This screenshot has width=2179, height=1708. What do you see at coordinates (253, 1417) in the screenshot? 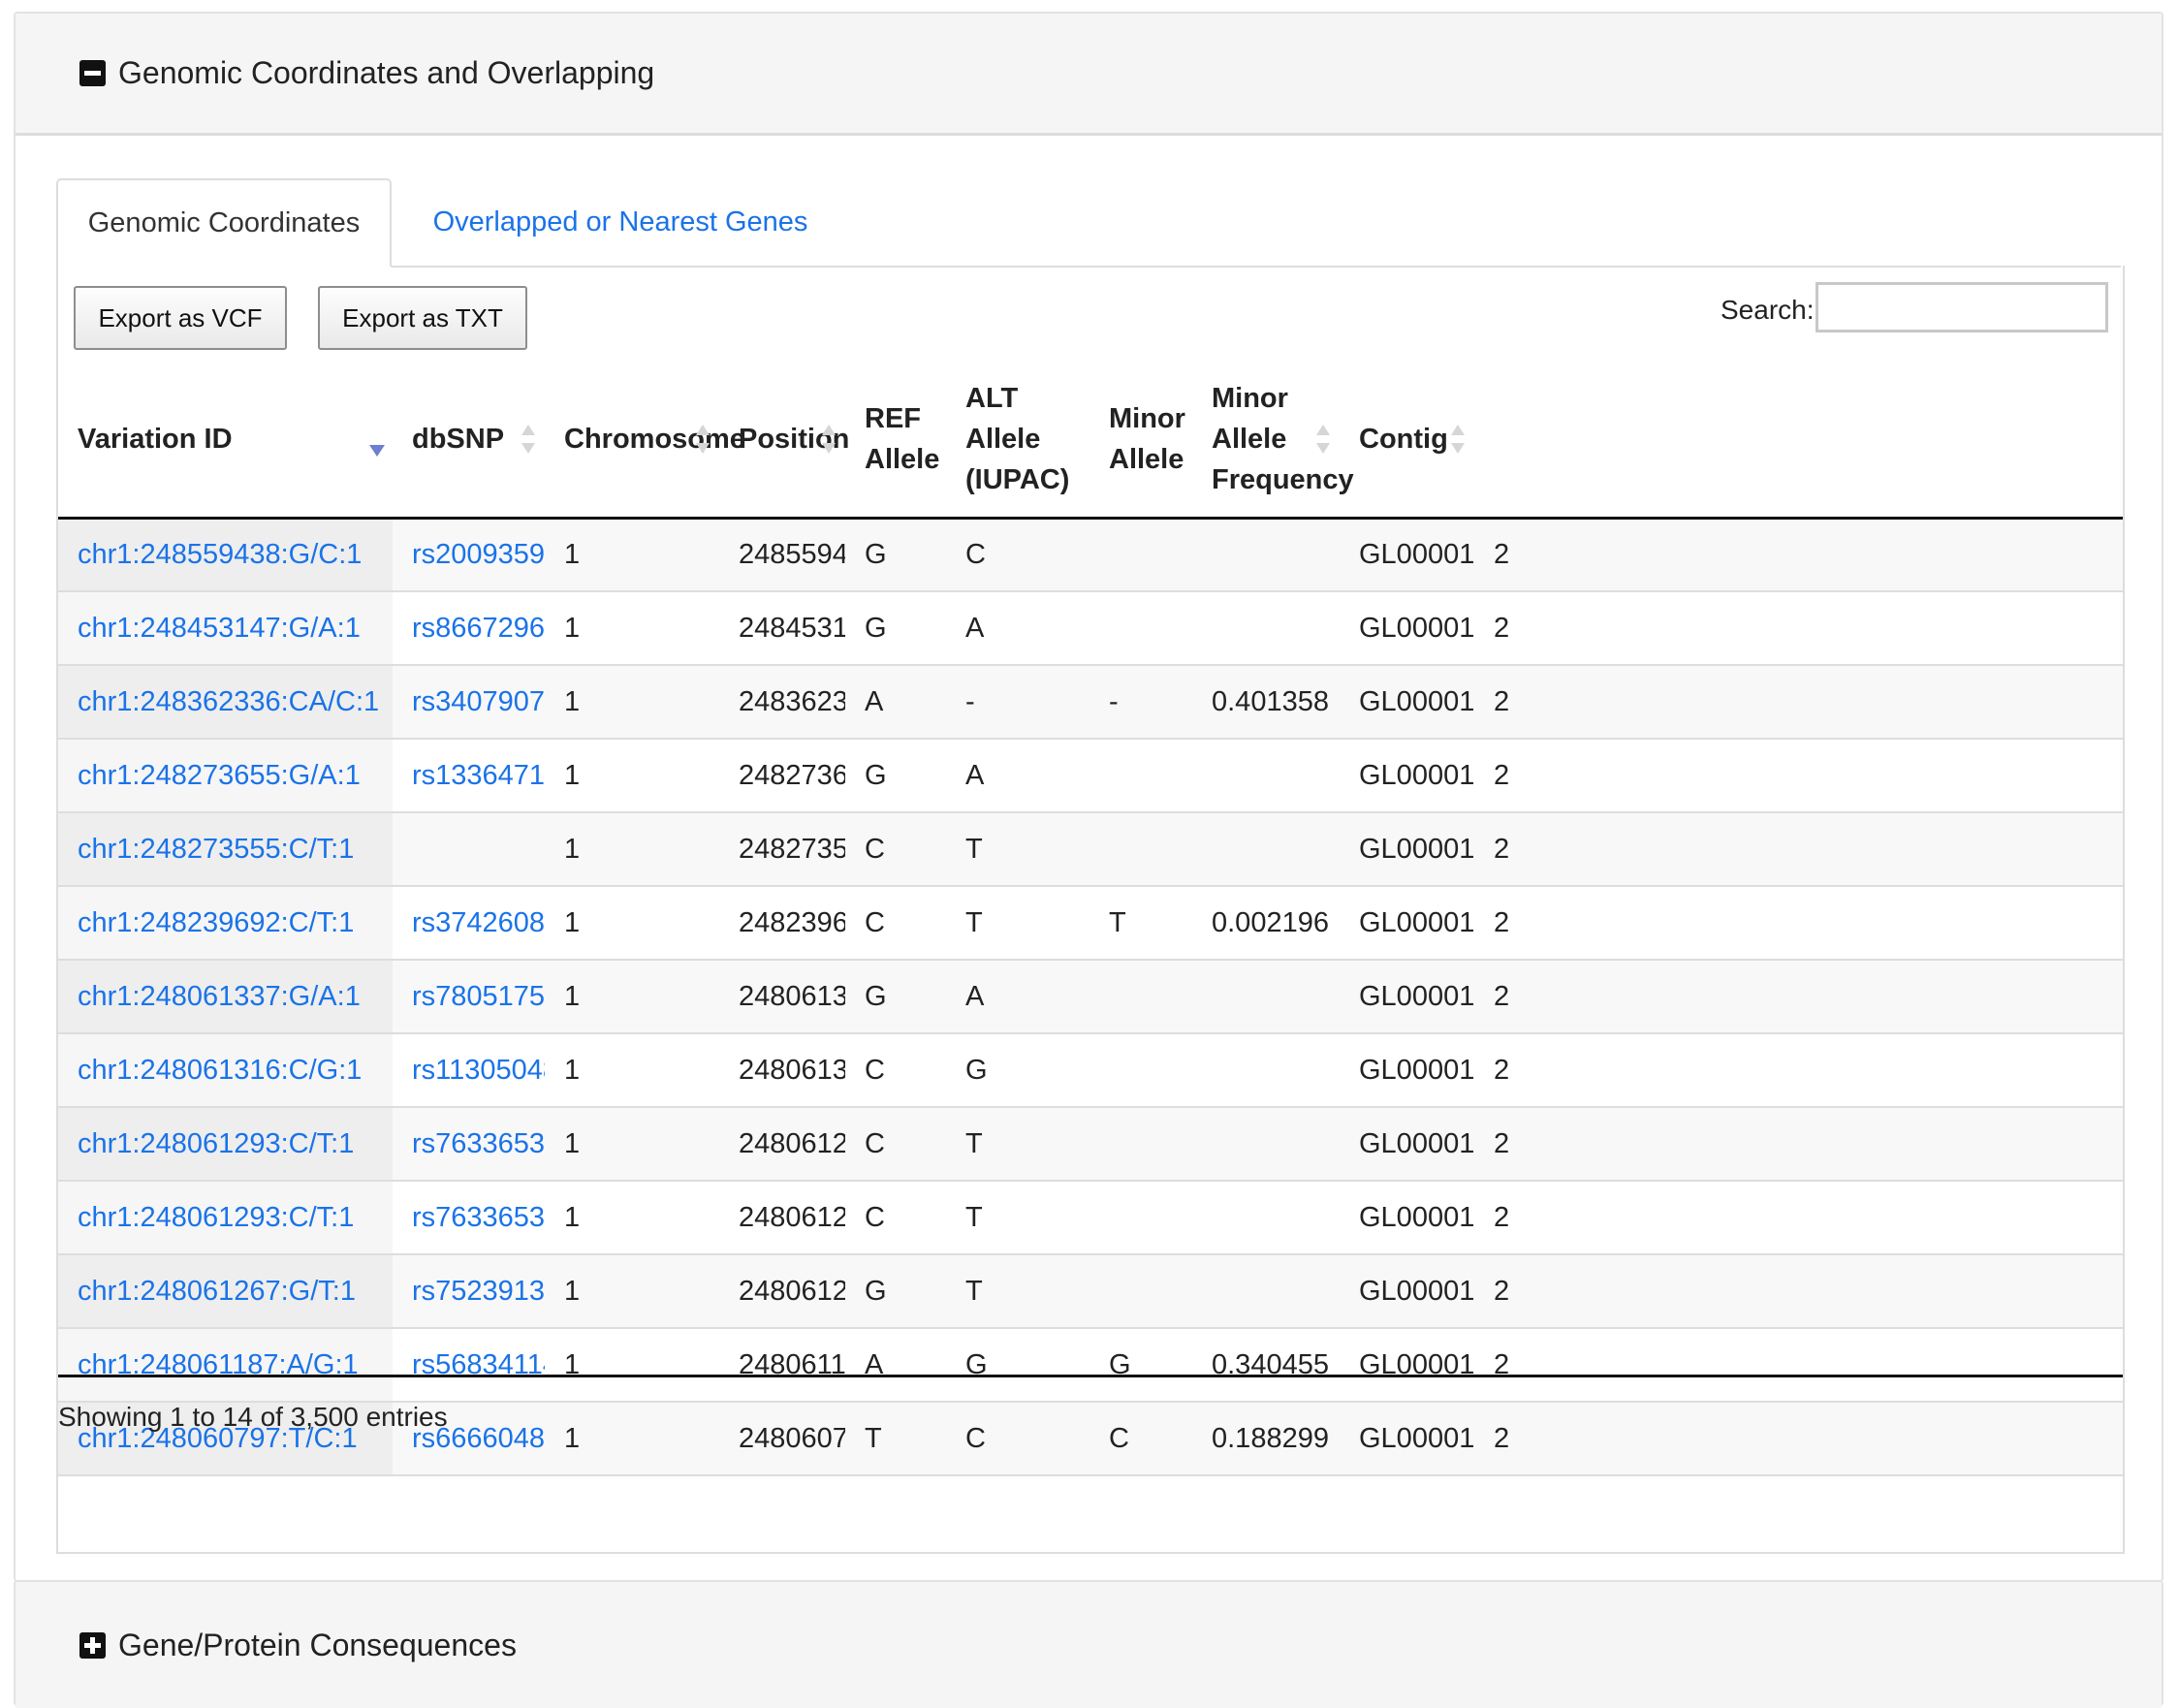
I see `table-info: Showing 1 to 14 of 3,500 entries` at bounding box center [253, 1417].